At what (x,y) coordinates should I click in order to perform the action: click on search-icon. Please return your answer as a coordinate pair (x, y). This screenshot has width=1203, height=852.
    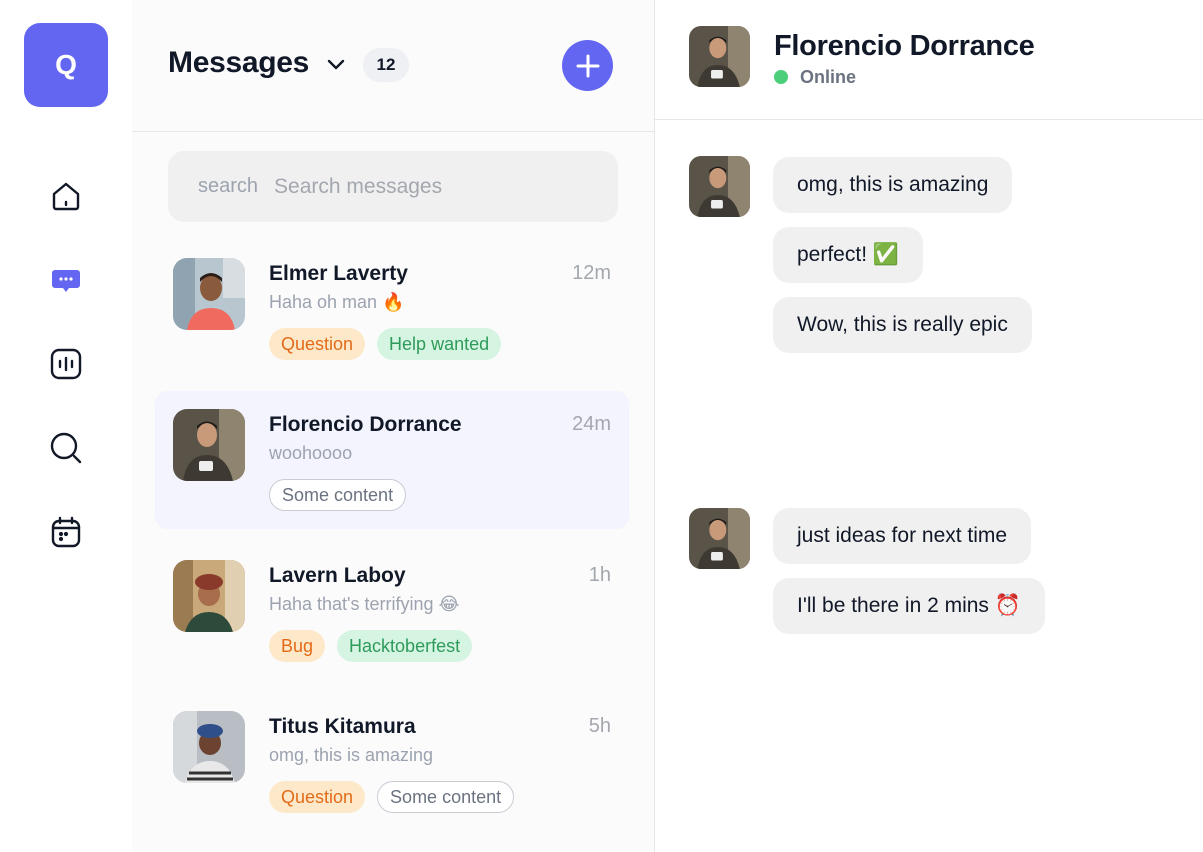
    Looking at the image, I should click on (66, 448).